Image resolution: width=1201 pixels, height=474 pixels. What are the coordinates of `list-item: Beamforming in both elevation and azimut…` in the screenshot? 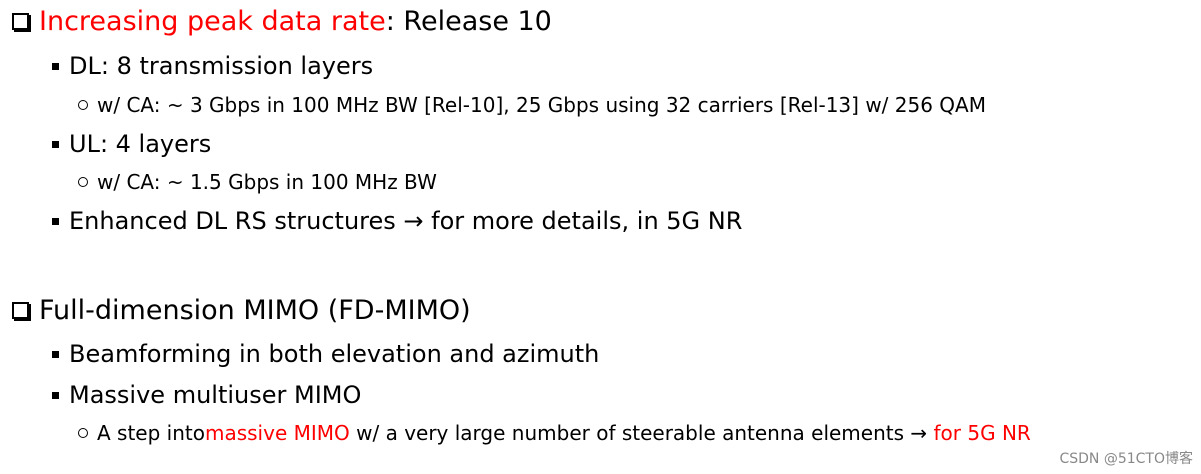 It's located at (325, 354).